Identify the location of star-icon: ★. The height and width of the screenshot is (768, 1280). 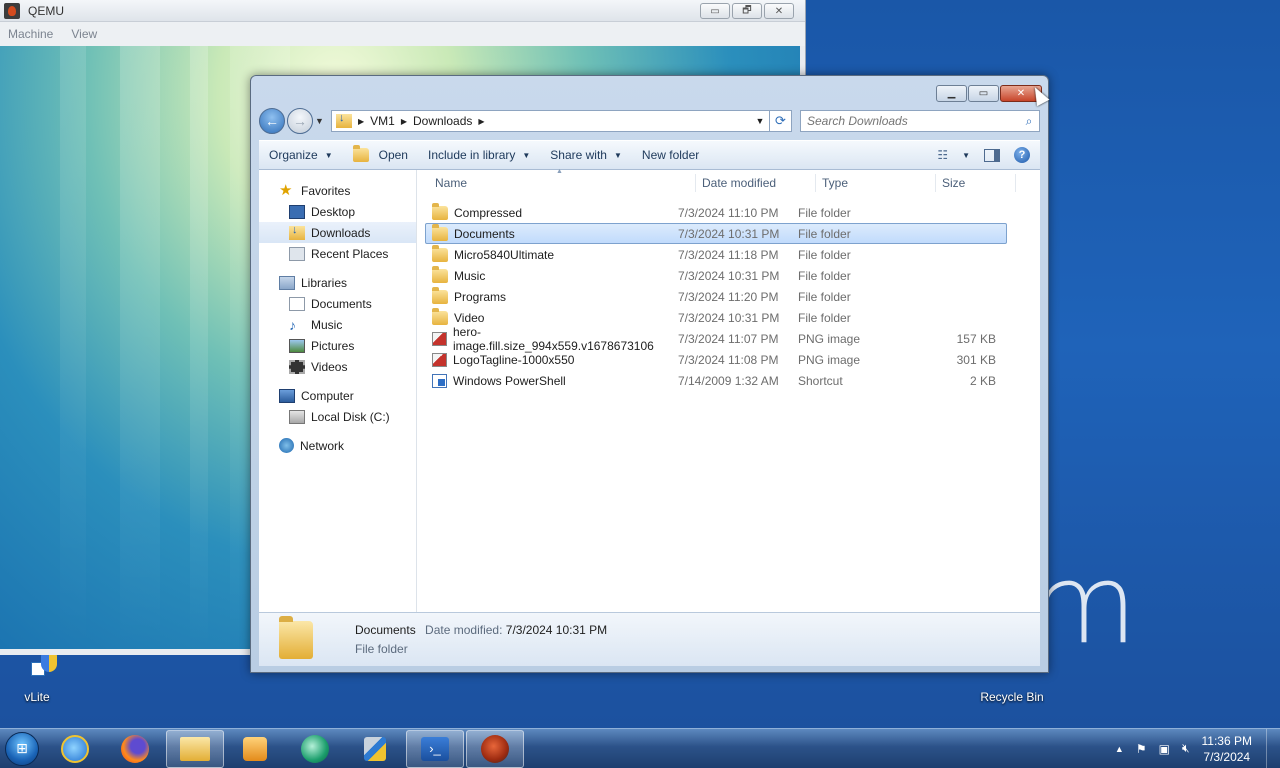
(286, 190).